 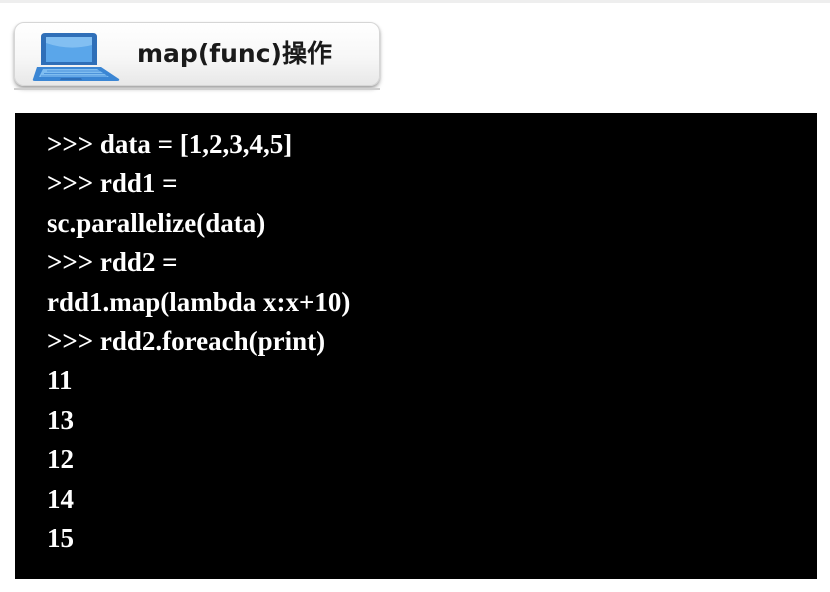 I want to click on output-line: 15, so click(x=60, y=538).